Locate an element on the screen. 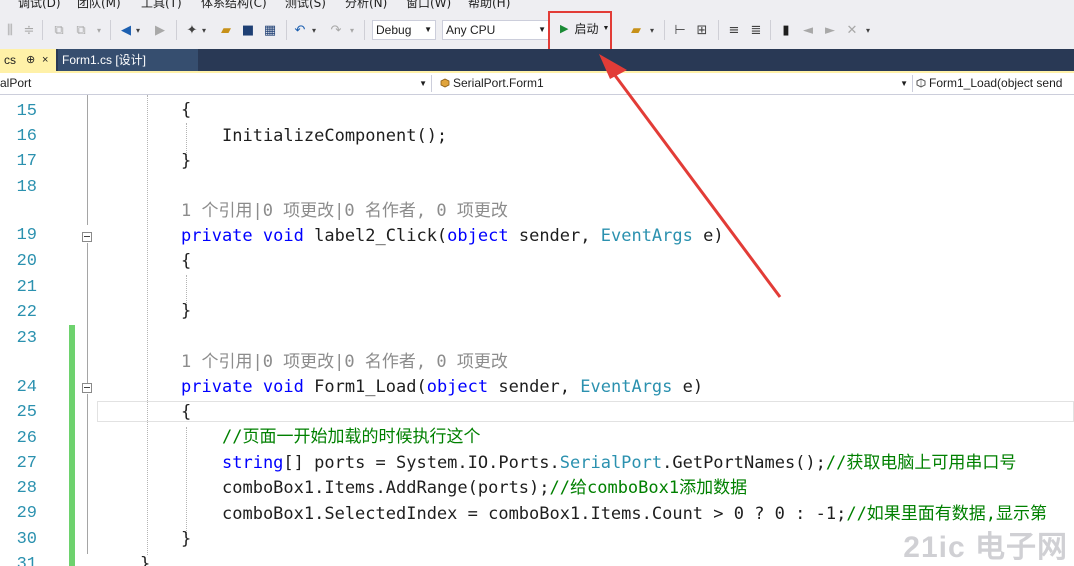  annotation-arrow is located at coordinates (690, 176).